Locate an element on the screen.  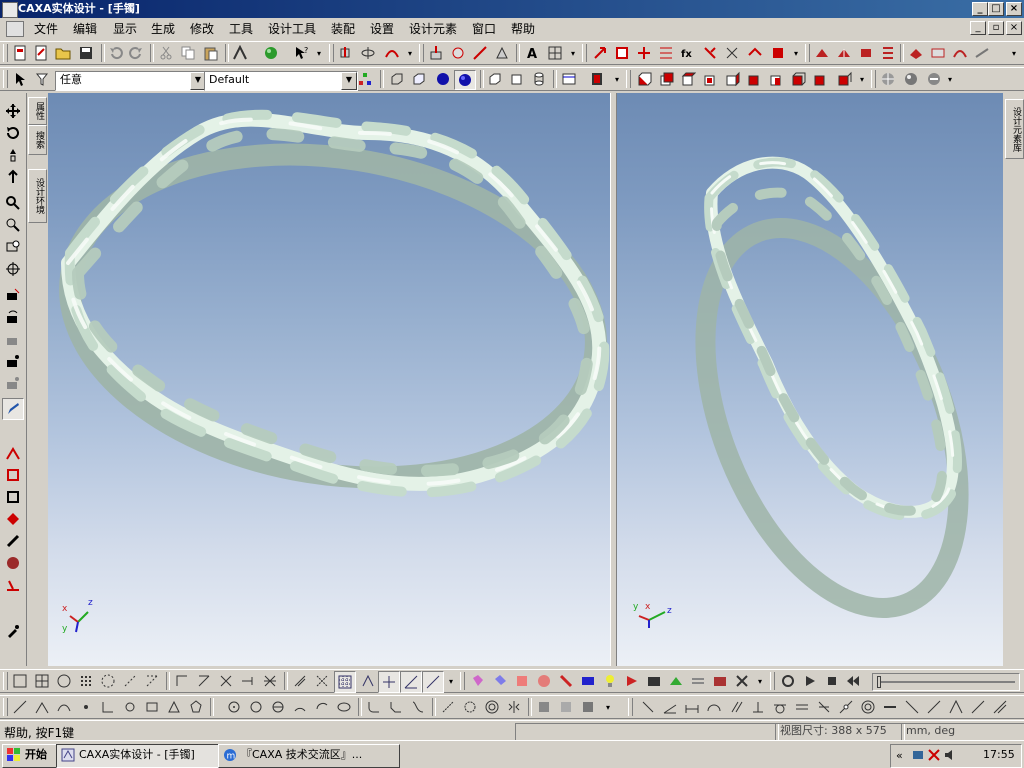
constraint-icon is located at coordinates (648, 707).